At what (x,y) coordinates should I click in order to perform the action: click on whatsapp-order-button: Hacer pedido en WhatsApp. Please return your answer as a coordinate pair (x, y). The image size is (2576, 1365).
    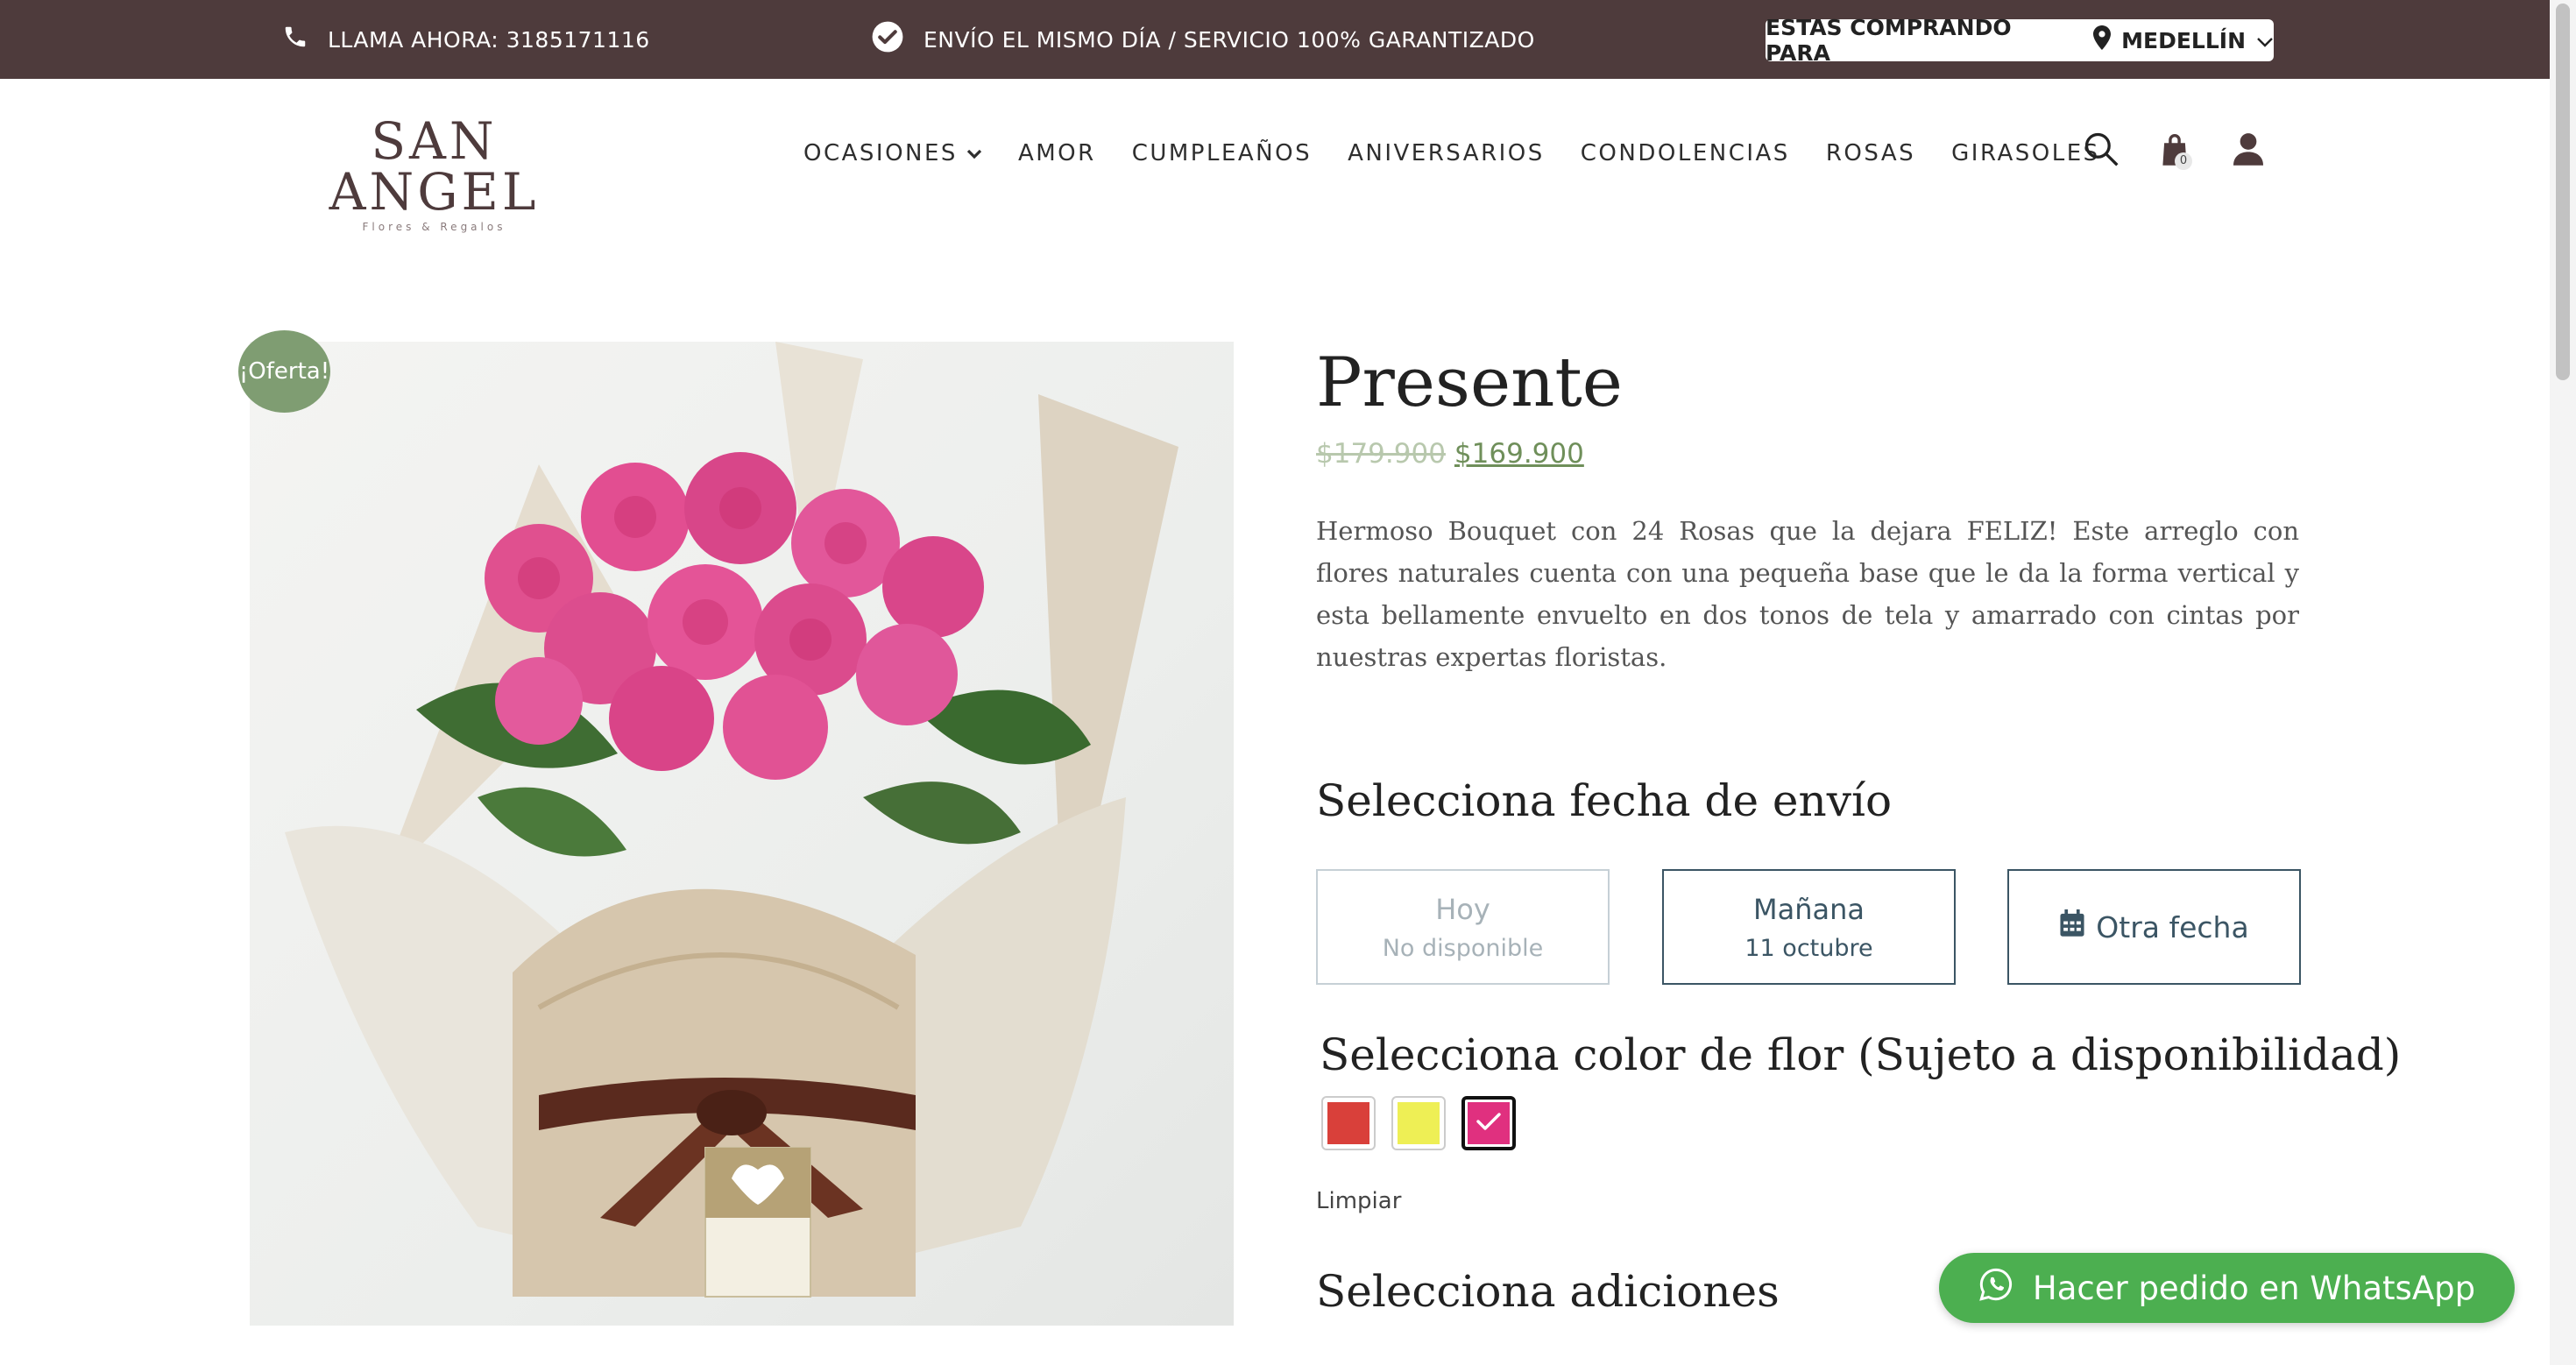
    Looking at the image, I should click on (2227, 1288).